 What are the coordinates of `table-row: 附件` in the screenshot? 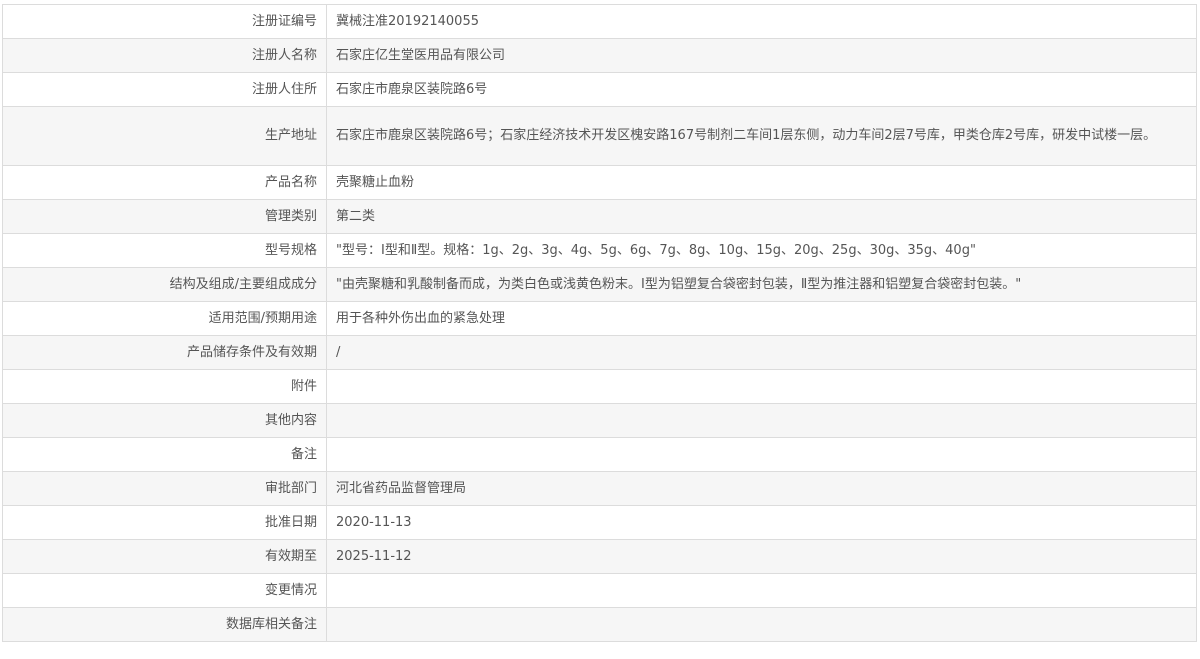 It's located at (599, 386).